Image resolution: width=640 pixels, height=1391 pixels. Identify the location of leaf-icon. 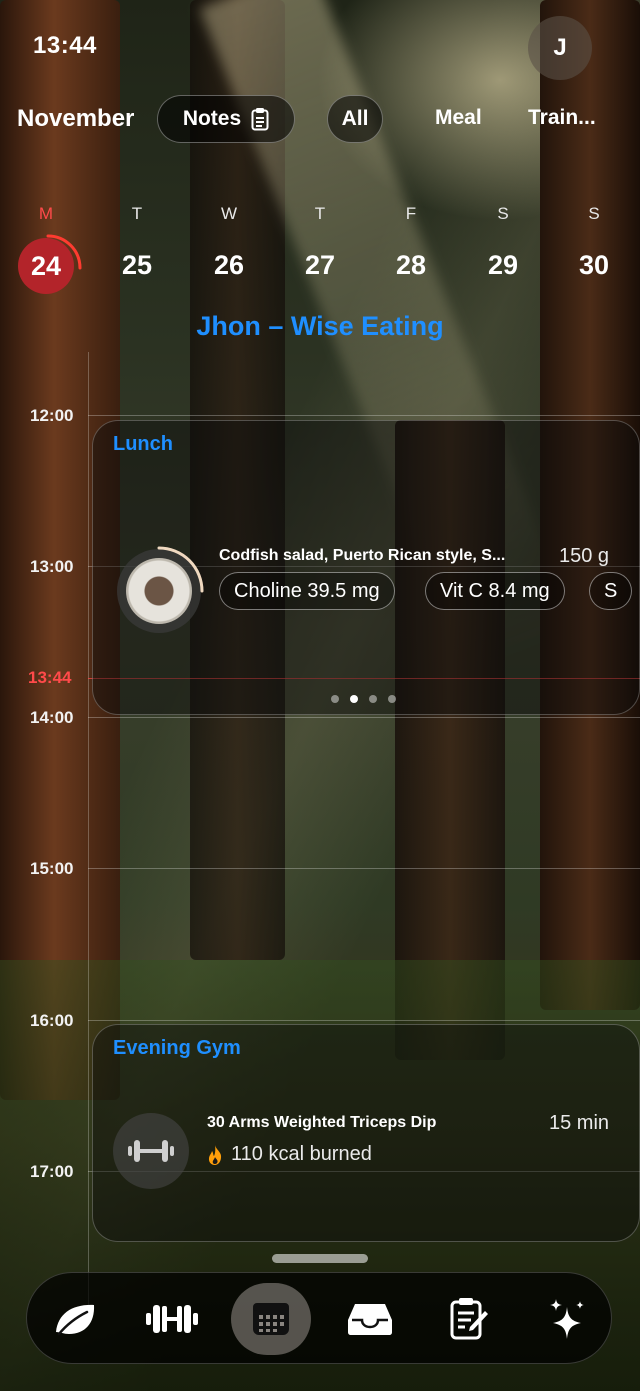
(75, 1320).